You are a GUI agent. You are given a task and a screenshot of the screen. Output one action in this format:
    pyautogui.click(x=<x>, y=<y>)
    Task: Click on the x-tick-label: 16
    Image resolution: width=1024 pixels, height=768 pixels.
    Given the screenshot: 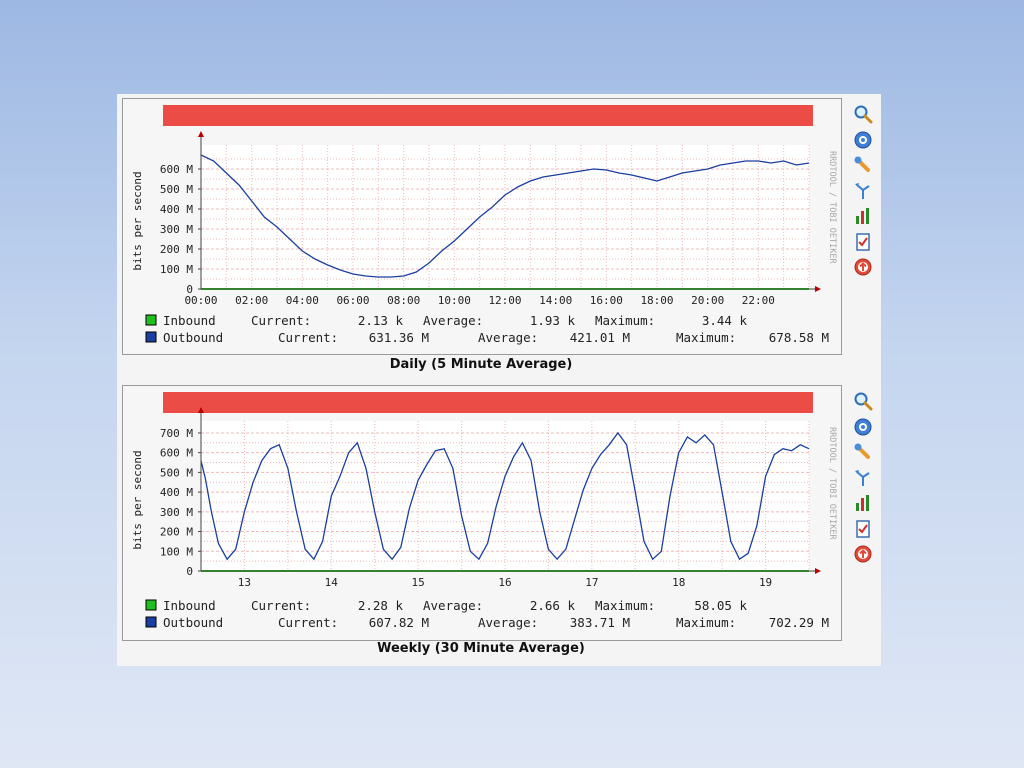 What is the action you would take?
    pyautogui.click(x=504, y=582)
    